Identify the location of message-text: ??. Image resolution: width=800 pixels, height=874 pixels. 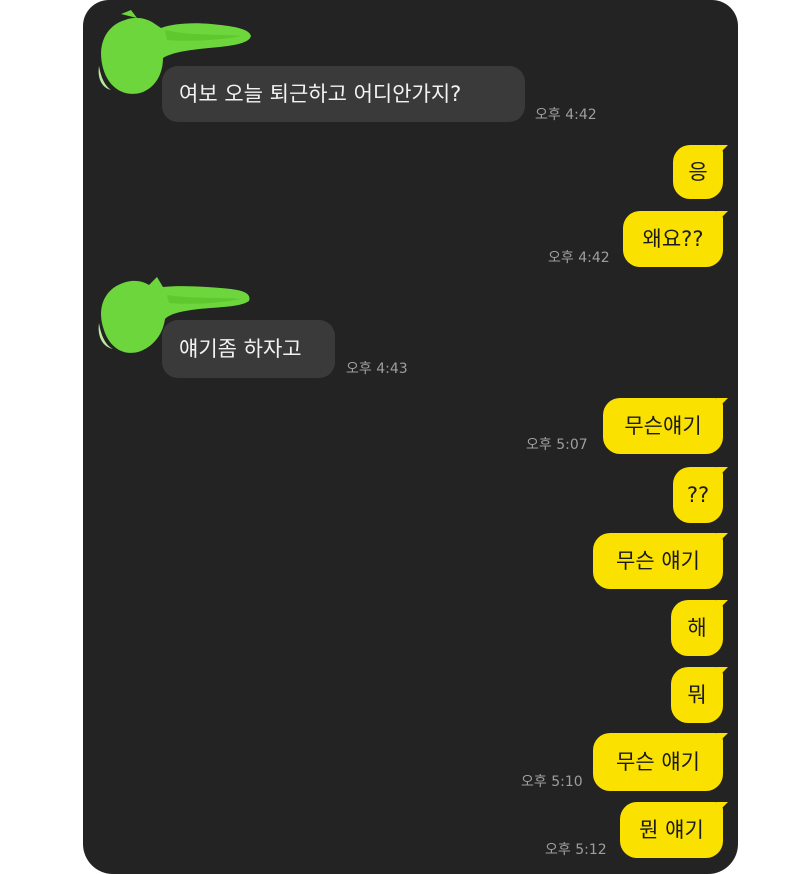
(698, 494).